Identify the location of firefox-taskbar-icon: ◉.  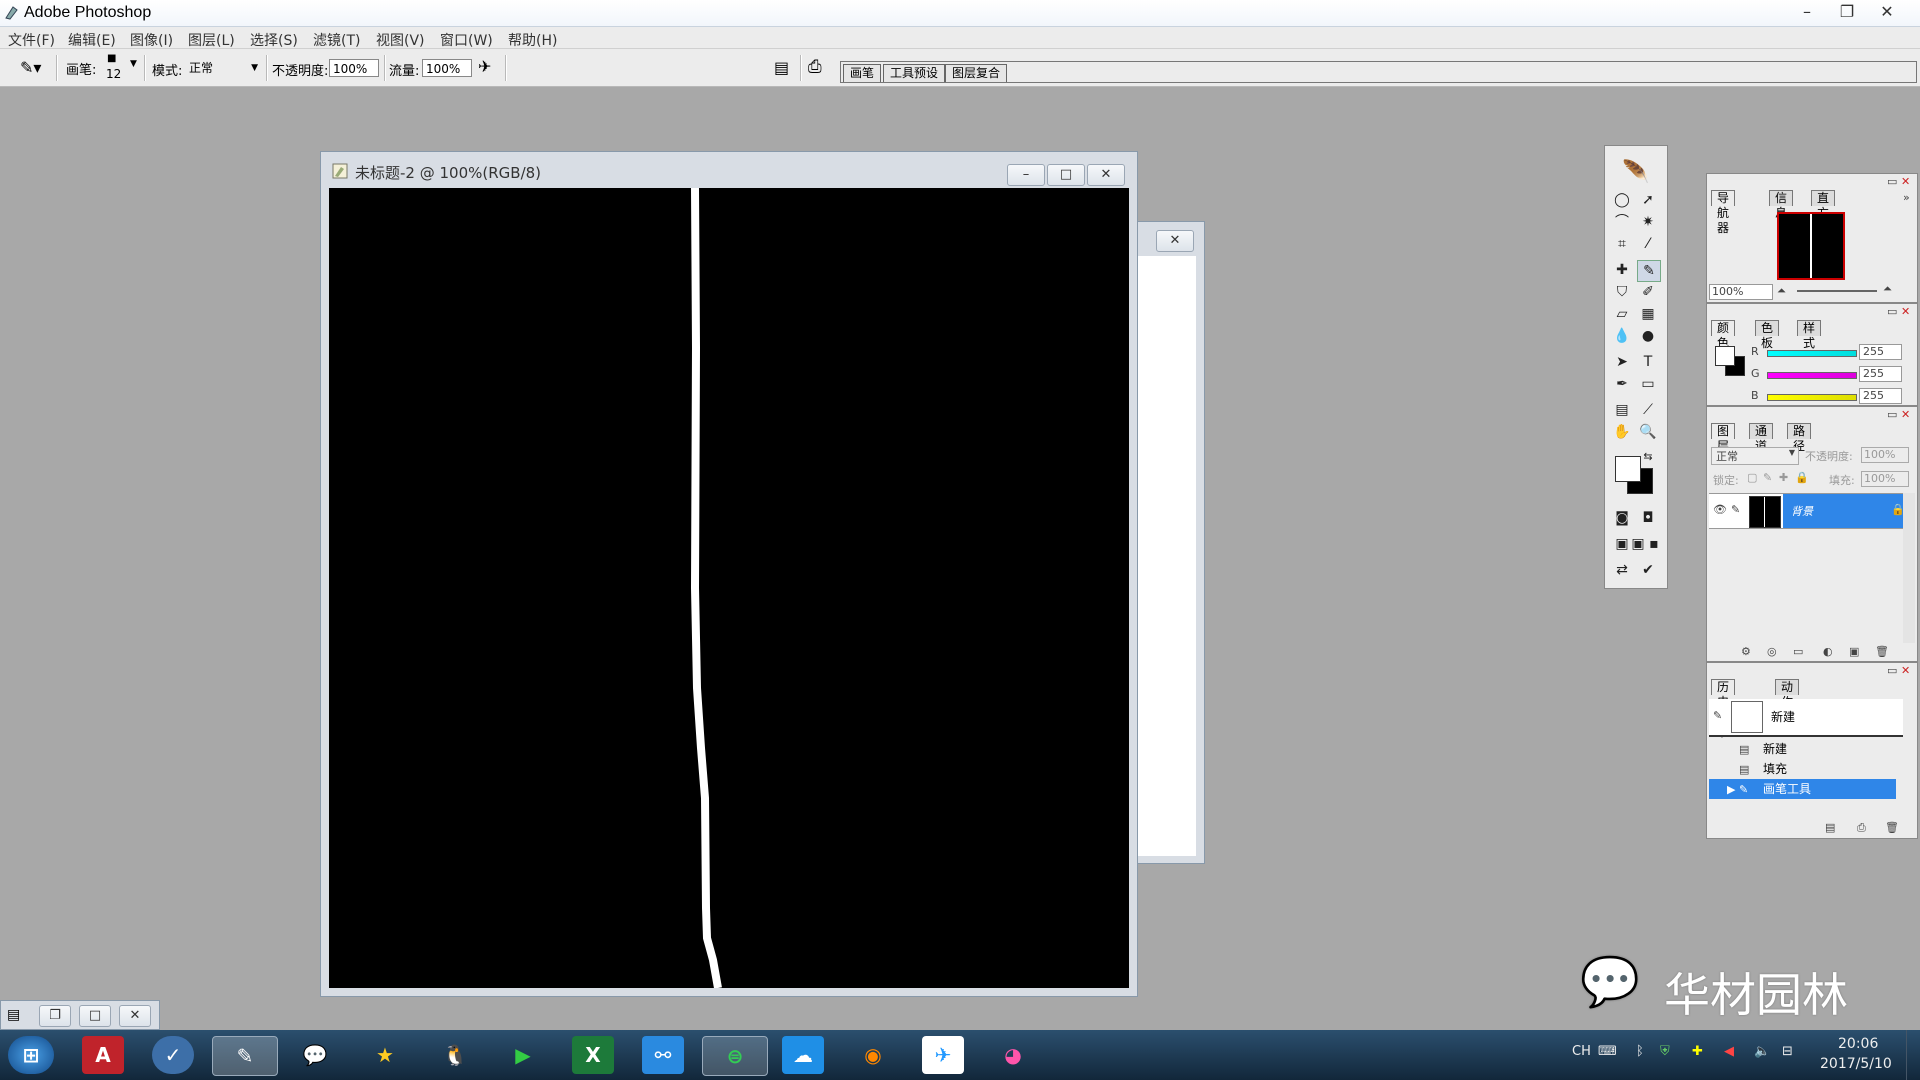
(873, 1055).